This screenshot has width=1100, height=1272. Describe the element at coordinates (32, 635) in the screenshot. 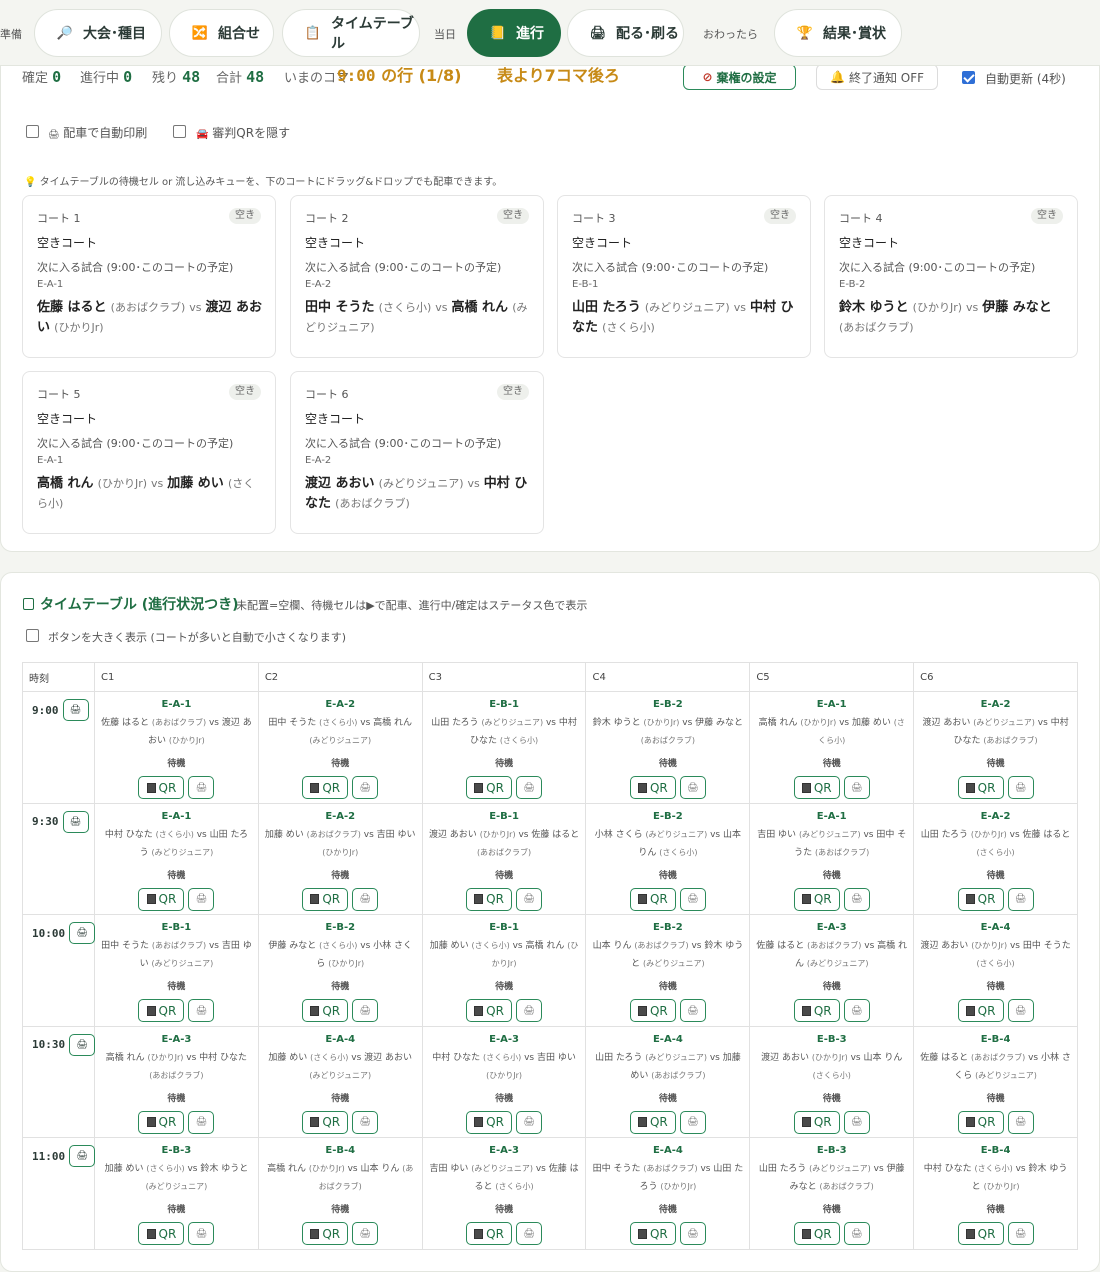

I see `big-buttons-checkbox` at that location.